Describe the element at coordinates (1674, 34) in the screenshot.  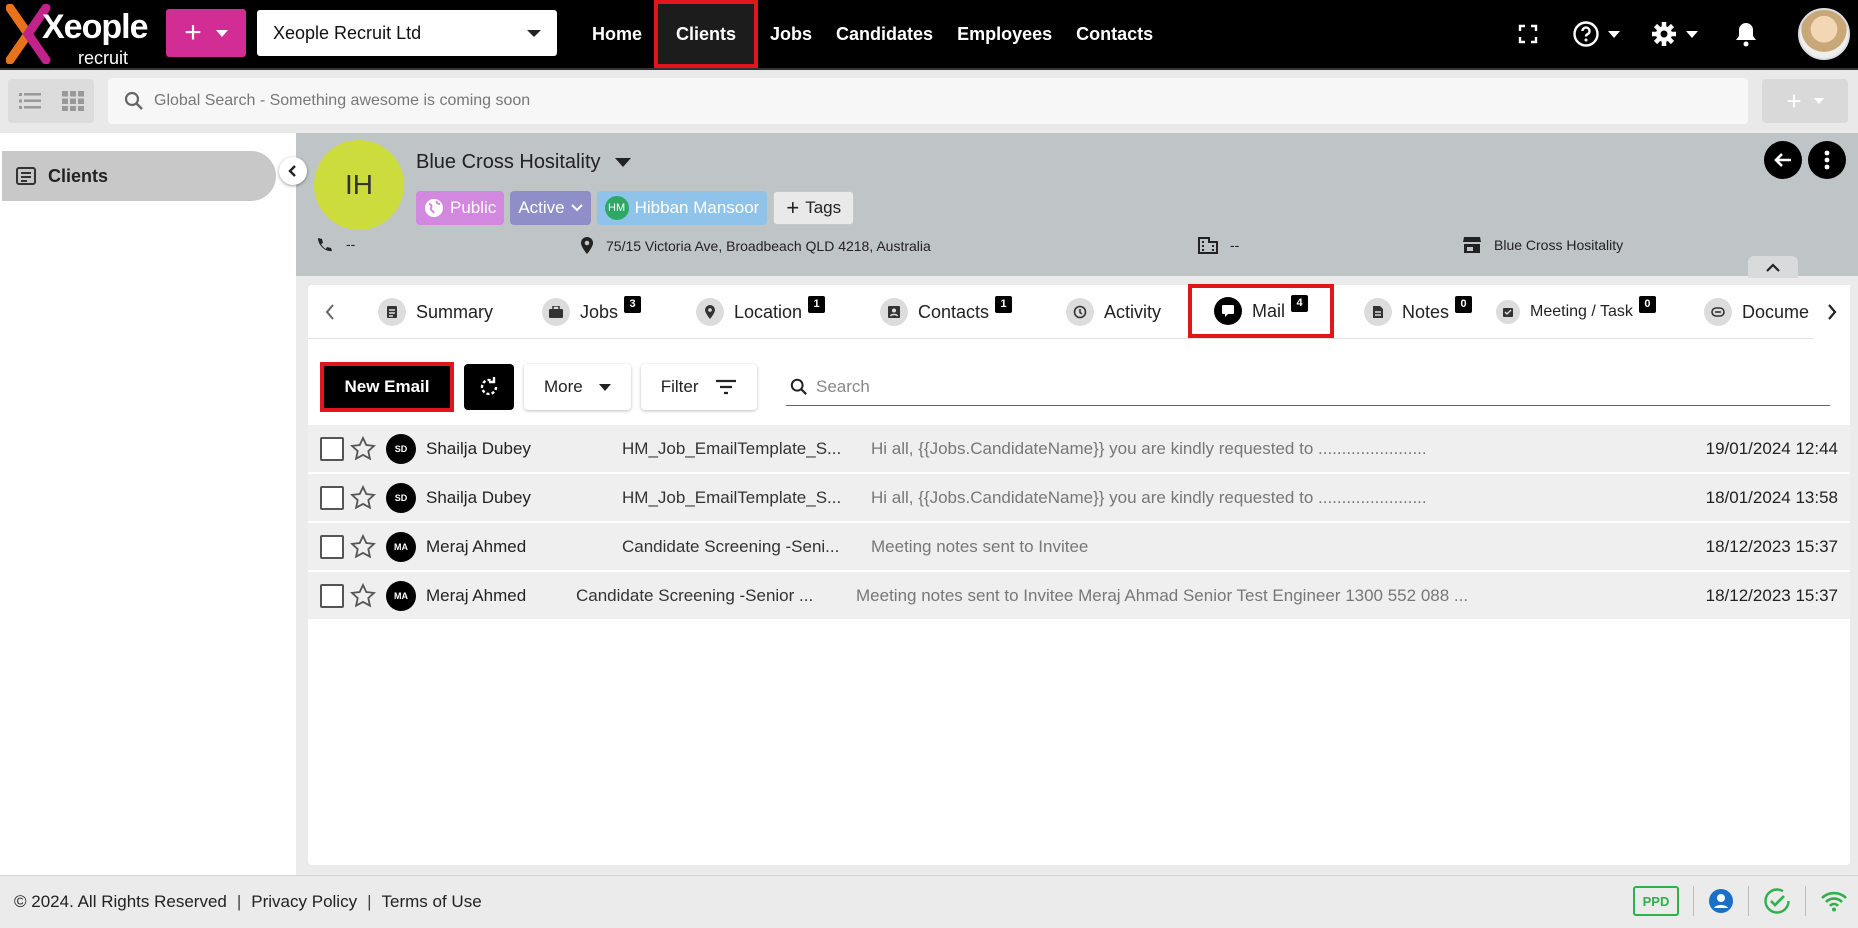
I see `settings-menu` at that location.